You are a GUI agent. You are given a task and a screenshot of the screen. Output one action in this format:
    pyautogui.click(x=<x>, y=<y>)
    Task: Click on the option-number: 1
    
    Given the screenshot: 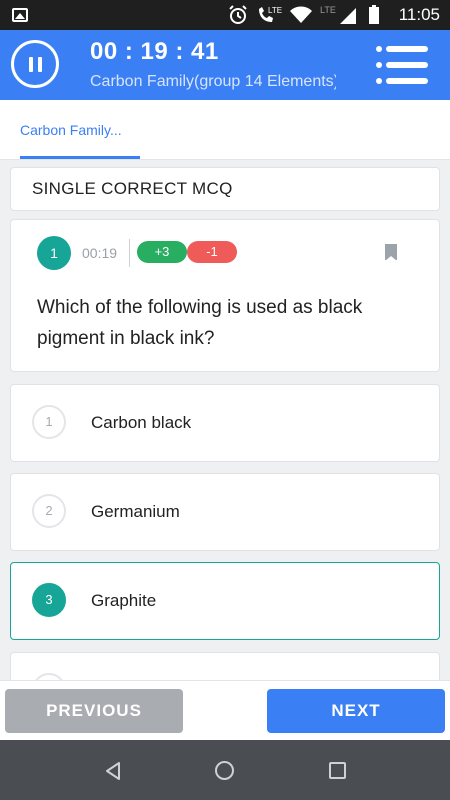 What is the action you would take?
    pyautogui.click(x=49, y=422)
    